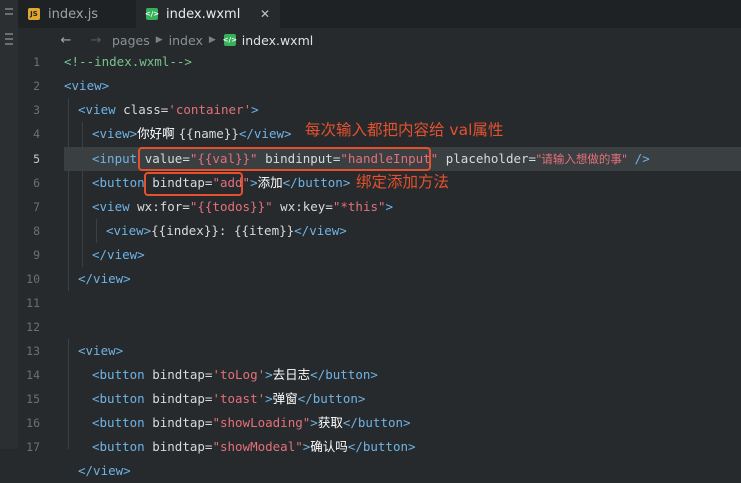 This screenshot has width=741, height=483. Describe the element at coordinates (33, 447) in the screenshot. I see `line-number: 17` at that location.